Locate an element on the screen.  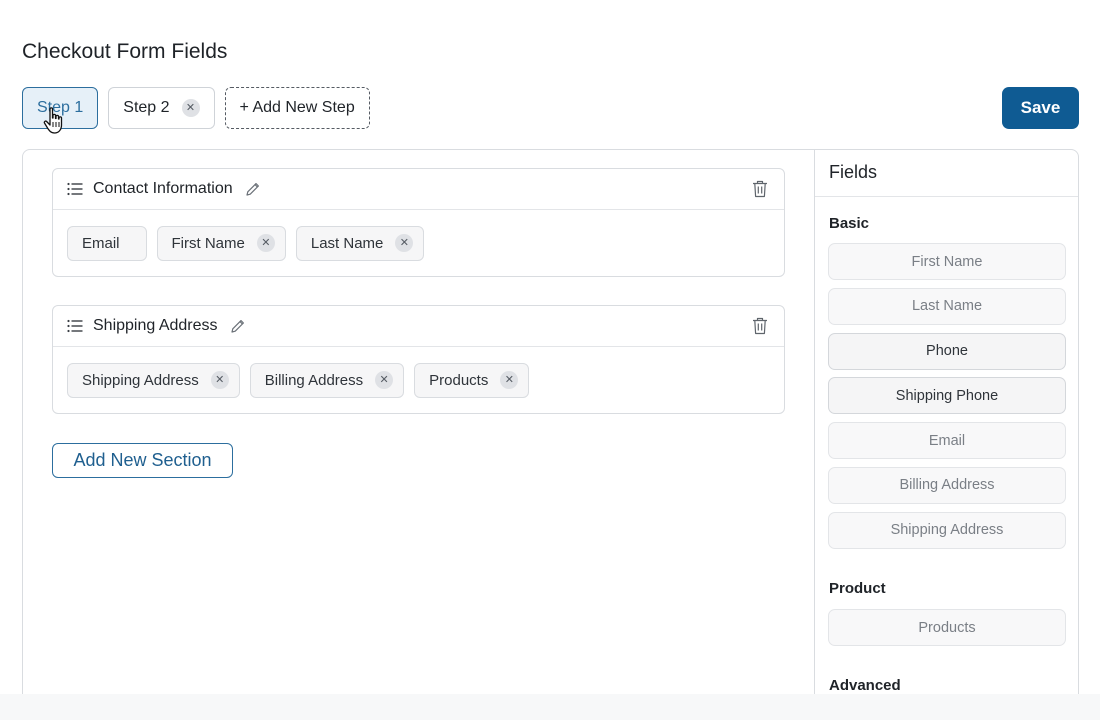
group-label-basic: Basic is located at coordinates (849, 223).